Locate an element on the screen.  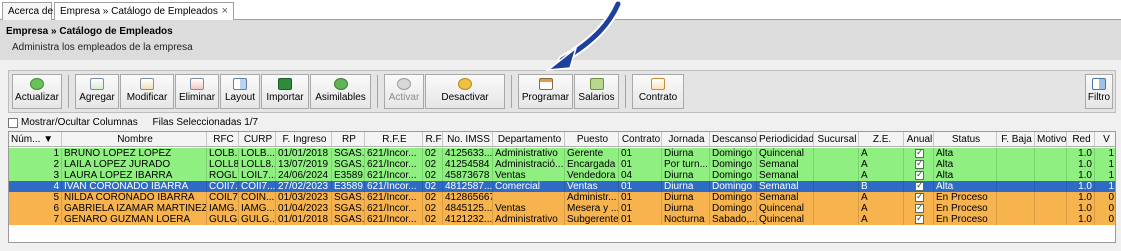
modificar-button: Modificar is located at coordinates (147, 91).